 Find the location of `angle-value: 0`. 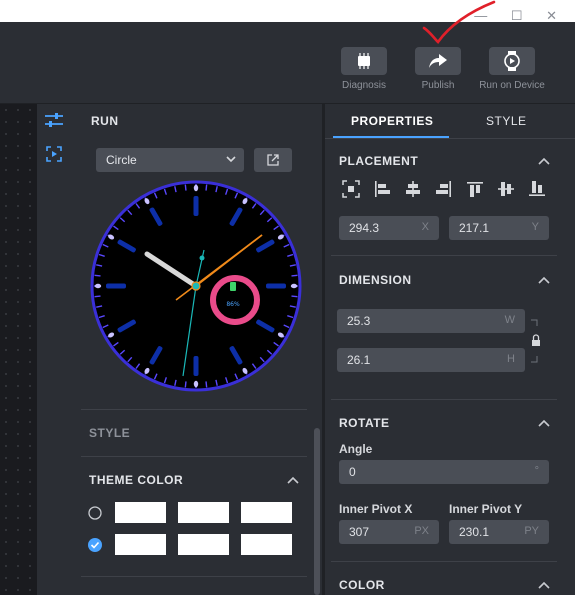

angle-value: 0 is located at coordinates (352, 472).